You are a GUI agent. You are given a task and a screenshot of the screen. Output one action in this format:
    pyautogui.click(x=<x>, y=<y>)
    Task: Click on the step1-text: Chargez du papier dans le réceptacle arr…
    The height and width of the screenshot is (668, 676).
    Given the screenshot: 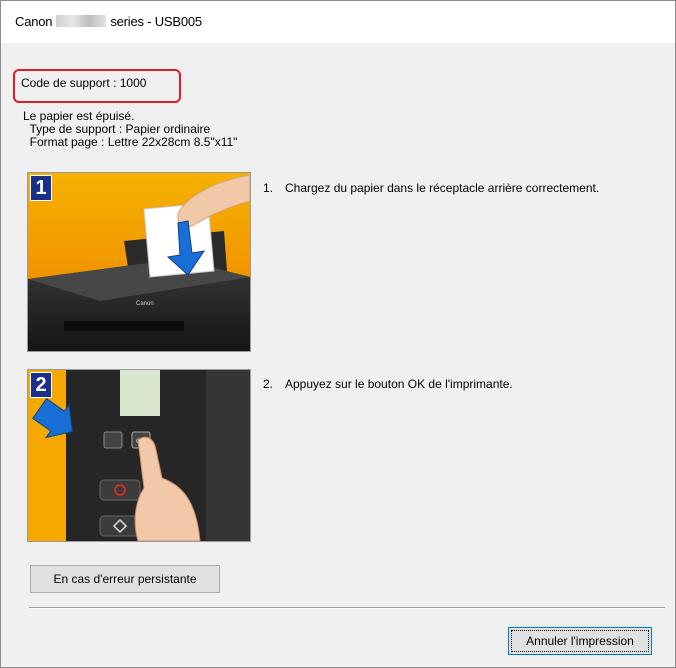 What is the action you would take?
    pyautogui.click(x=442, y=188)
    